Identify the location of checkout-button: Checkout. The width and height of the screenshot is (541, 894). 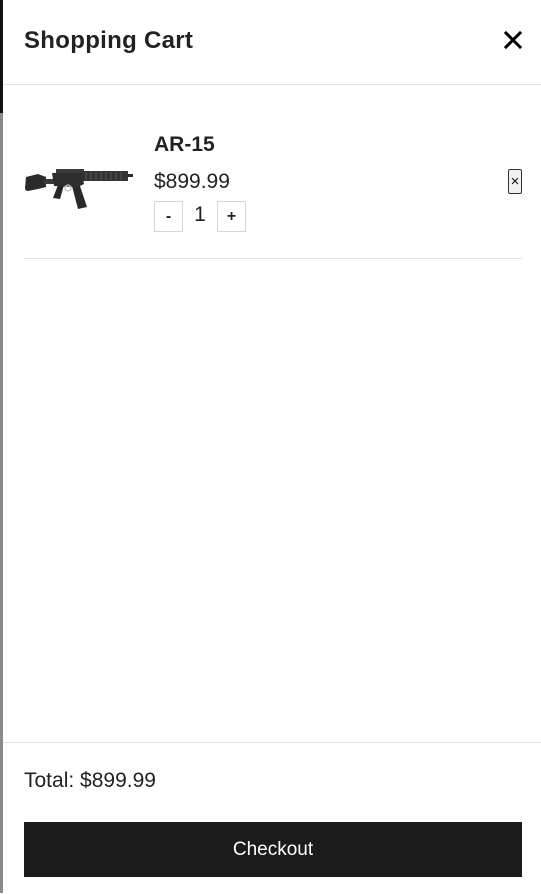
(273, 849).